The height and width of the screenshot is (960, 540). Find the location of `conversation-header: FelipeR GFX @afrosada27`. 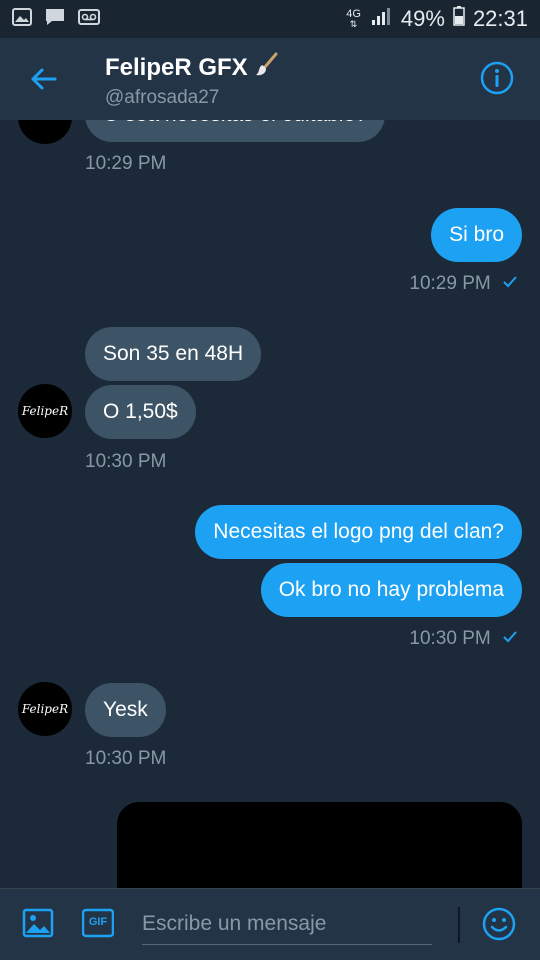

conversation-header: FelipeR GFX @afrosada27 is located at coordinates (270, 79).